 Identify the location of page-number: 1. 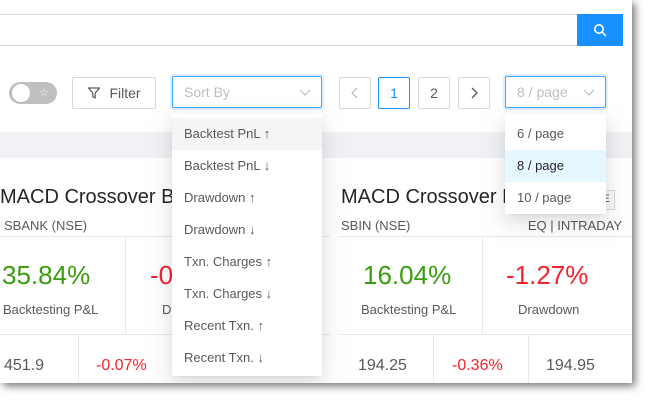
(394, 93).